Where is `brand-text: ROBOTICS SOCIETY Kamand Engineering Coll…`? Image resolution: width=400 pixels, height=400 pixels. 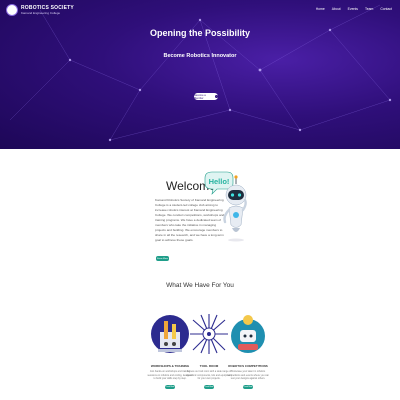
brand-text: ROBOTICS SOCIETY Kamand Engineering Coll… is located at coordinates (47, 9).